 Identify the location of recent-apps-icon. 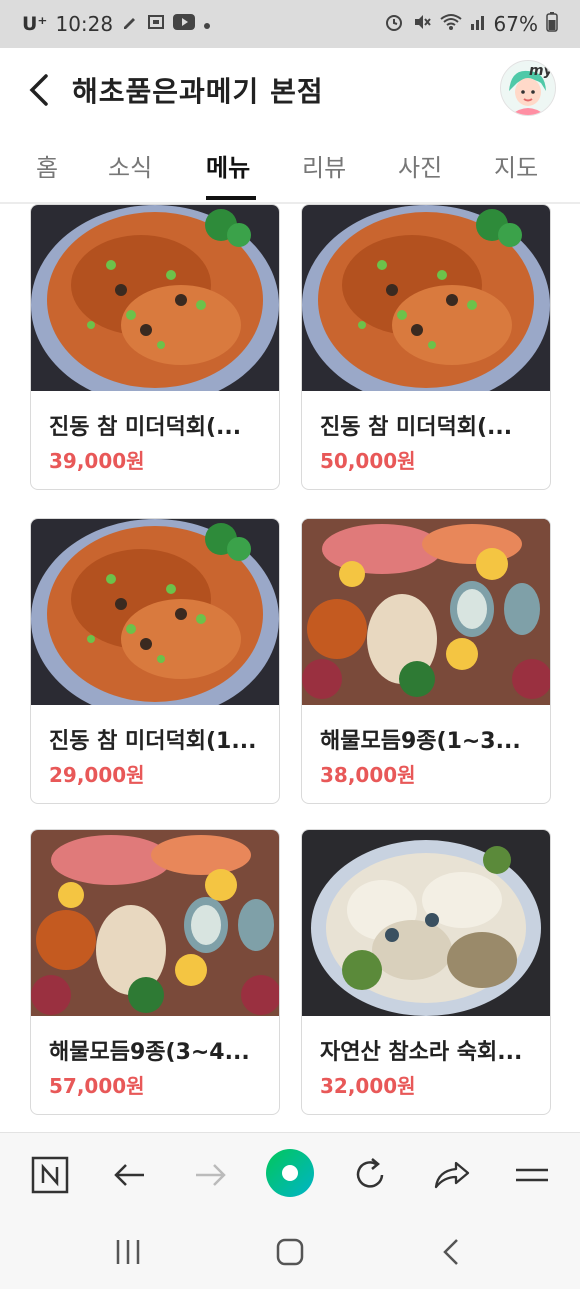
(128, 1252).